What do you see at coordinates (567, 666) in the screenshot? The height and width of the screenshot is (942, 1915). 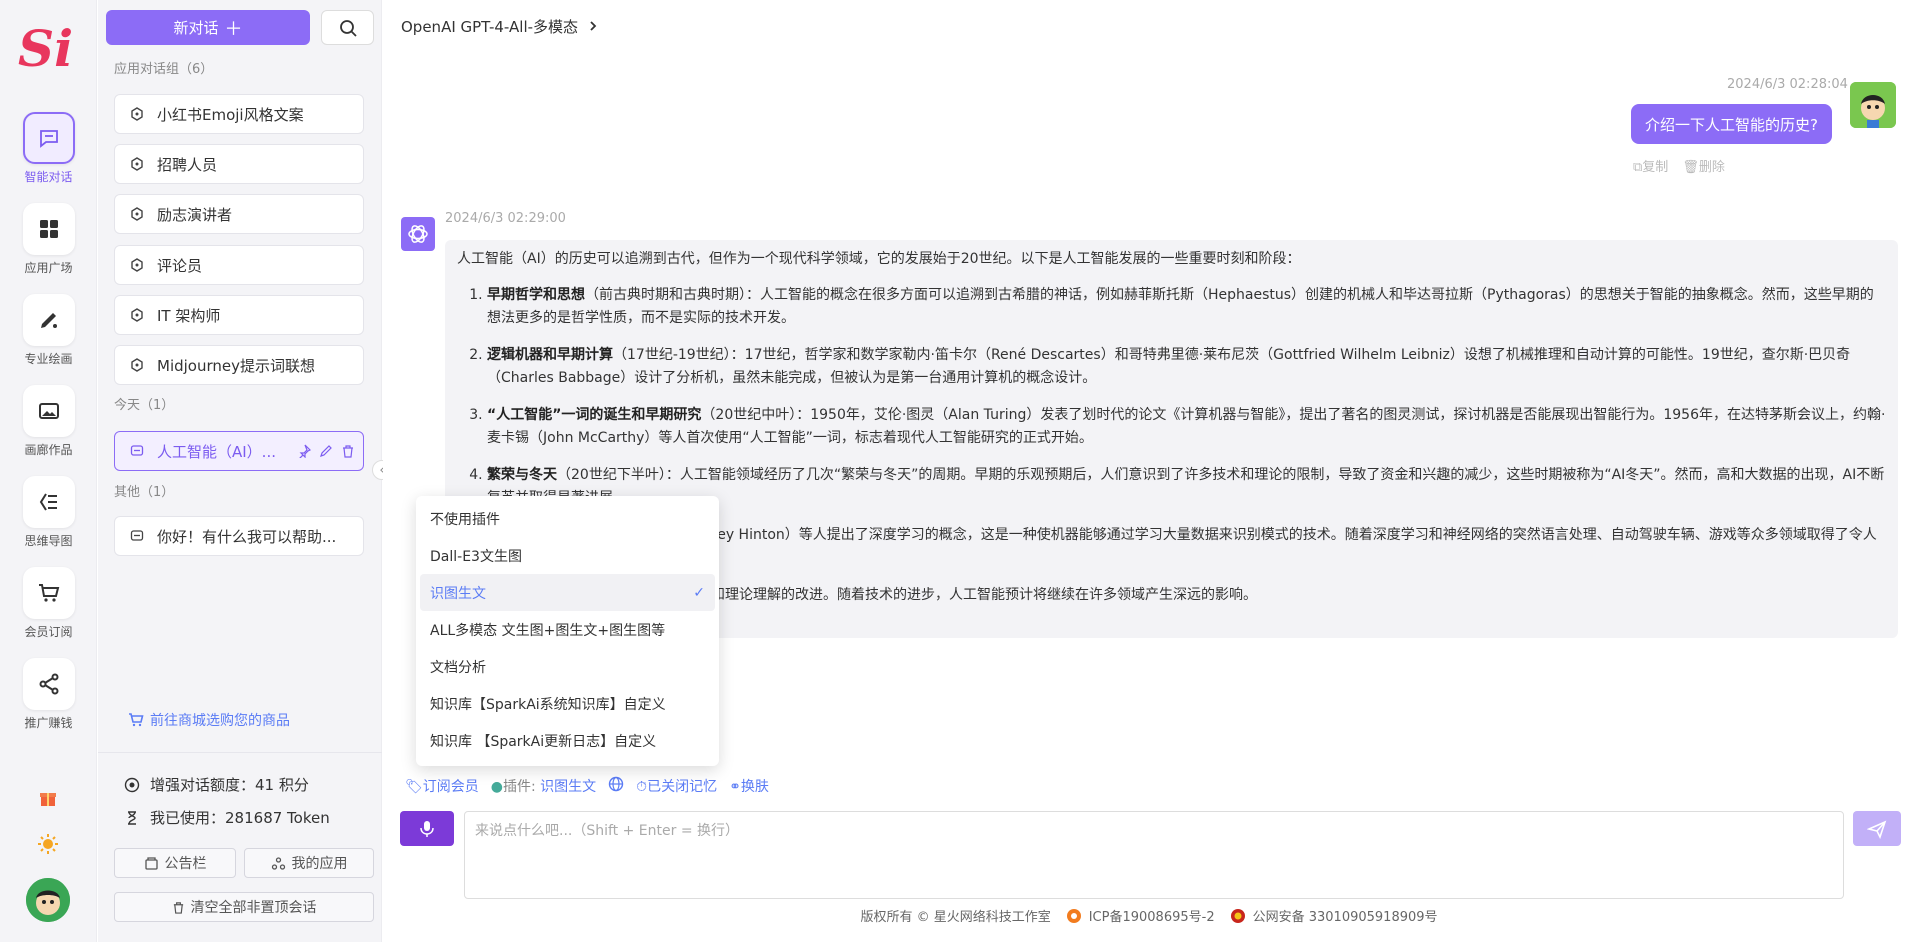 I see `plugin-option: 文档分析` at bounding box center [567, 666].